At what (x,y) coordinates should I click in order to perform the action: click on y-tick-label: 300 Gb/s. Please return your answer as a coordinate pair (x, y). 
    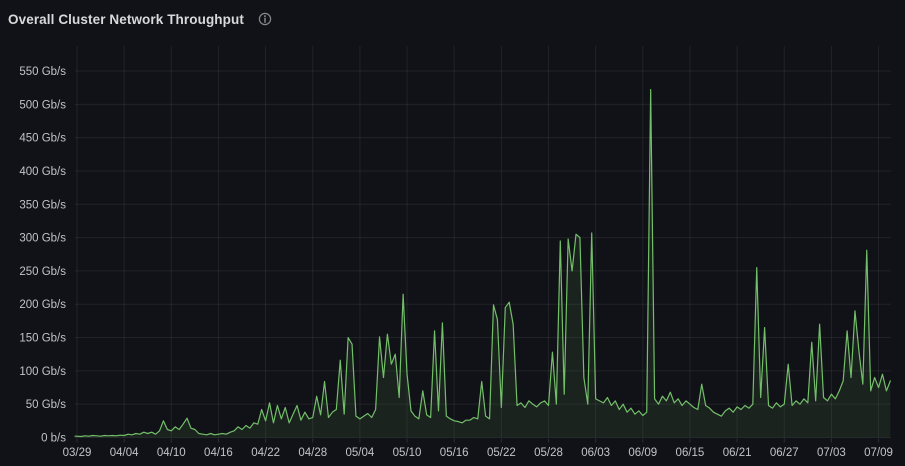
    Looking at the image, I should click on (42, 239).